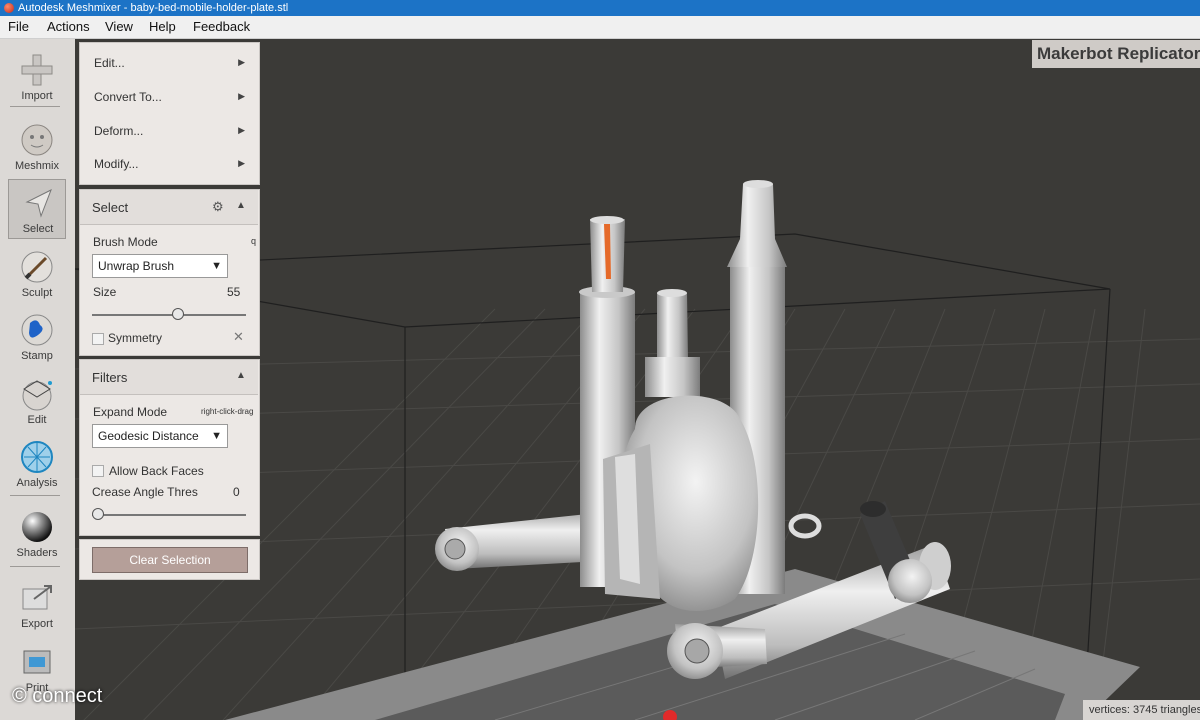 The height and width of the screenshot is (720, 1200). I want to click on expand-mode-value: Geodesic Distance, so click(148, 436).